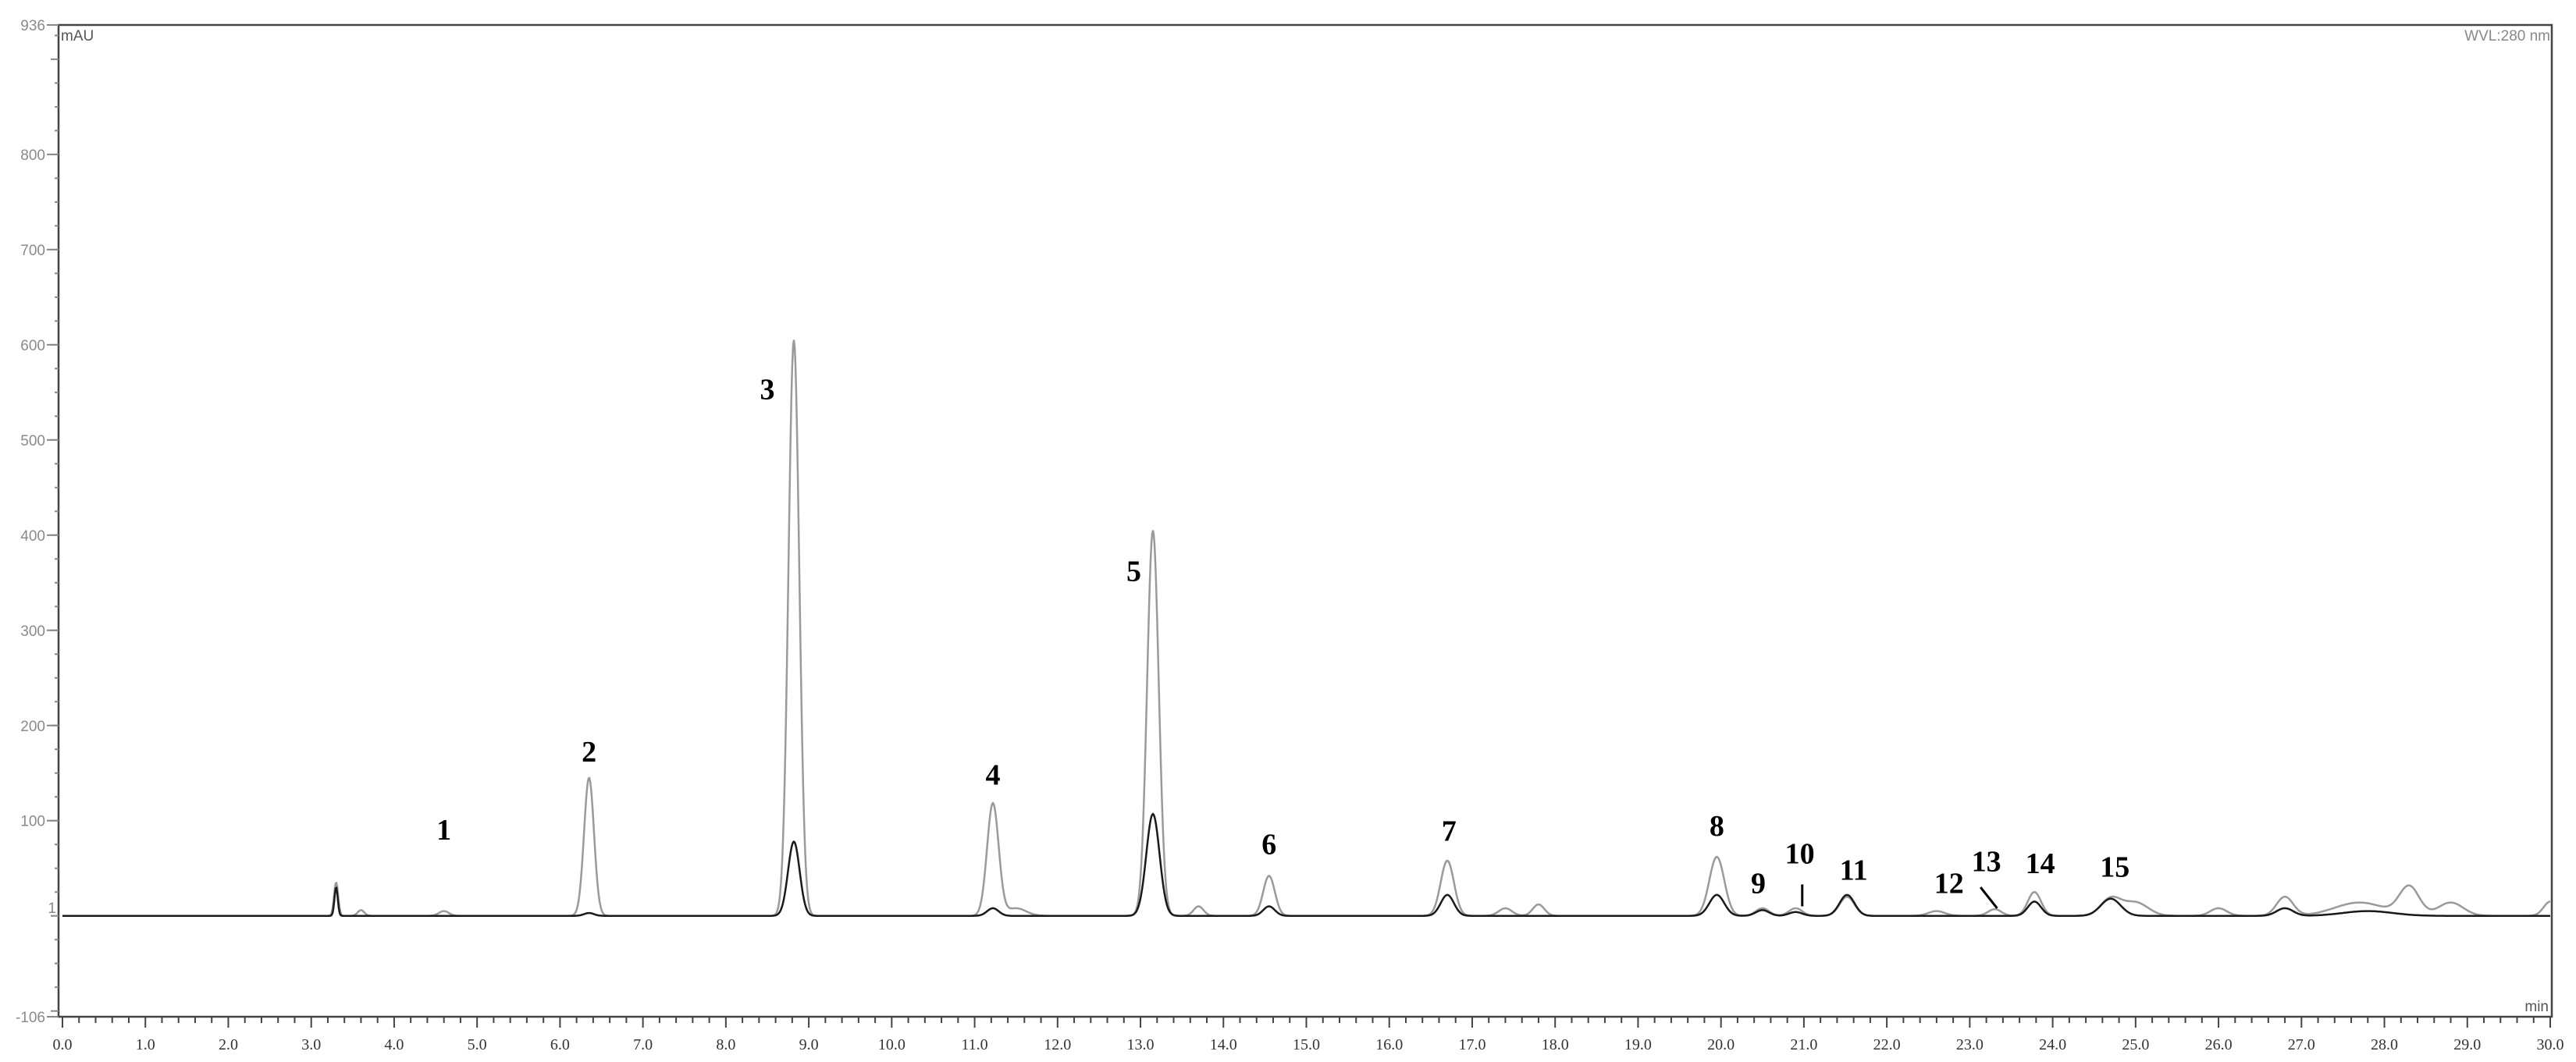 The width and height of the screenshot is (2576, 1062). Describe the element at coordinates (1141, 1044) in the screenshot. I see `x-tick-label: 13.0` at that location.